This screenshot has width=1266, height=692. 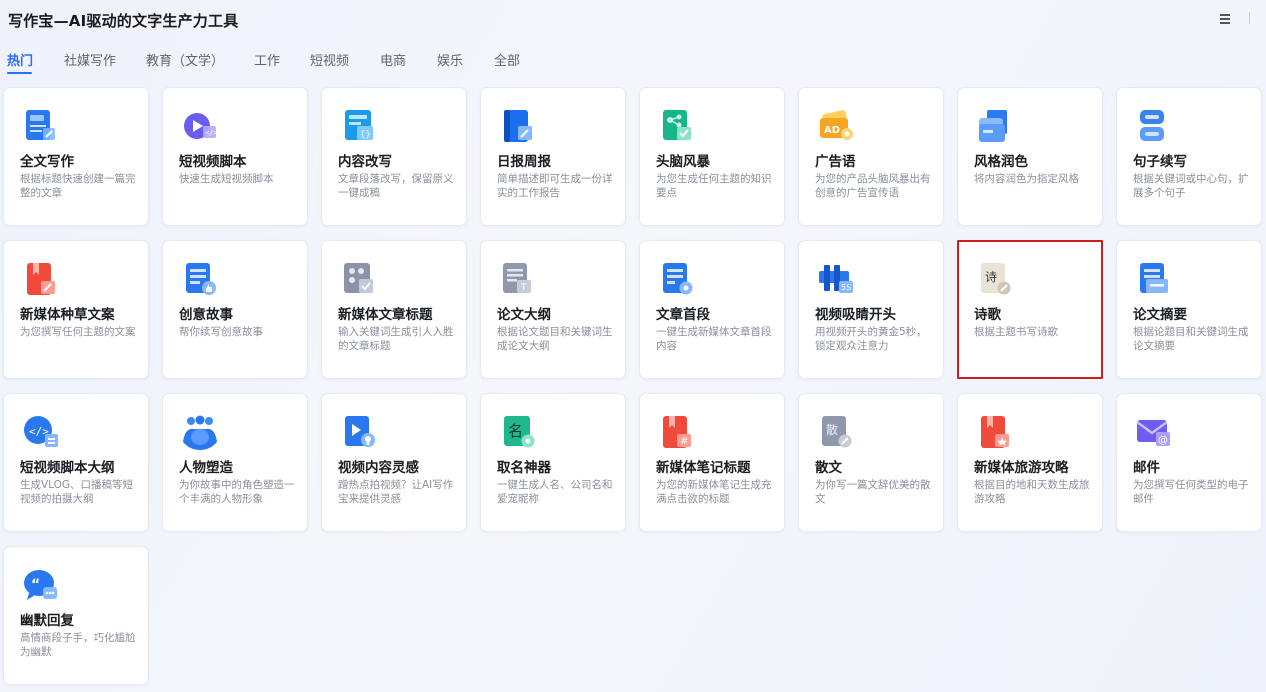 I want to click on prose-glyph: 散, so click(x=832, y=429).